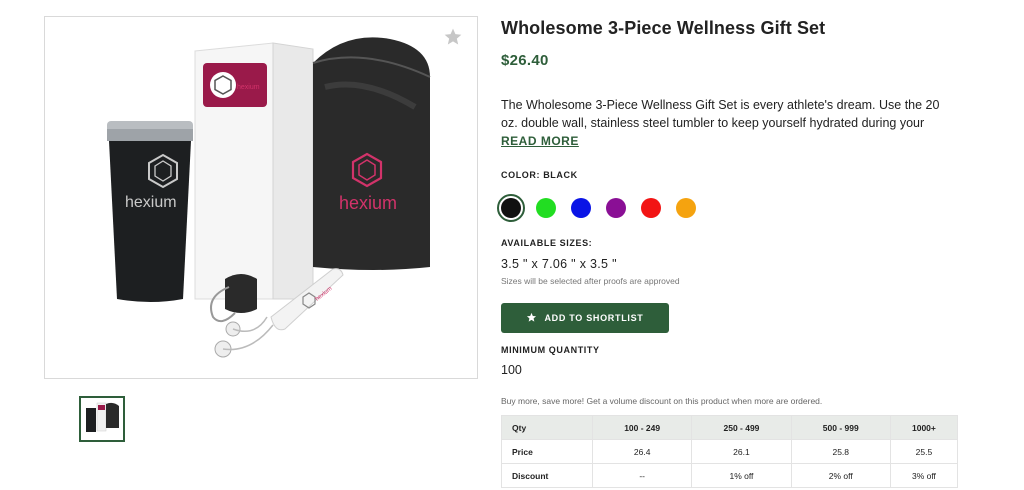  Describe the element at coordinates (924, 475) in the screenshot. I see `table-cell: 3% off` at that location.